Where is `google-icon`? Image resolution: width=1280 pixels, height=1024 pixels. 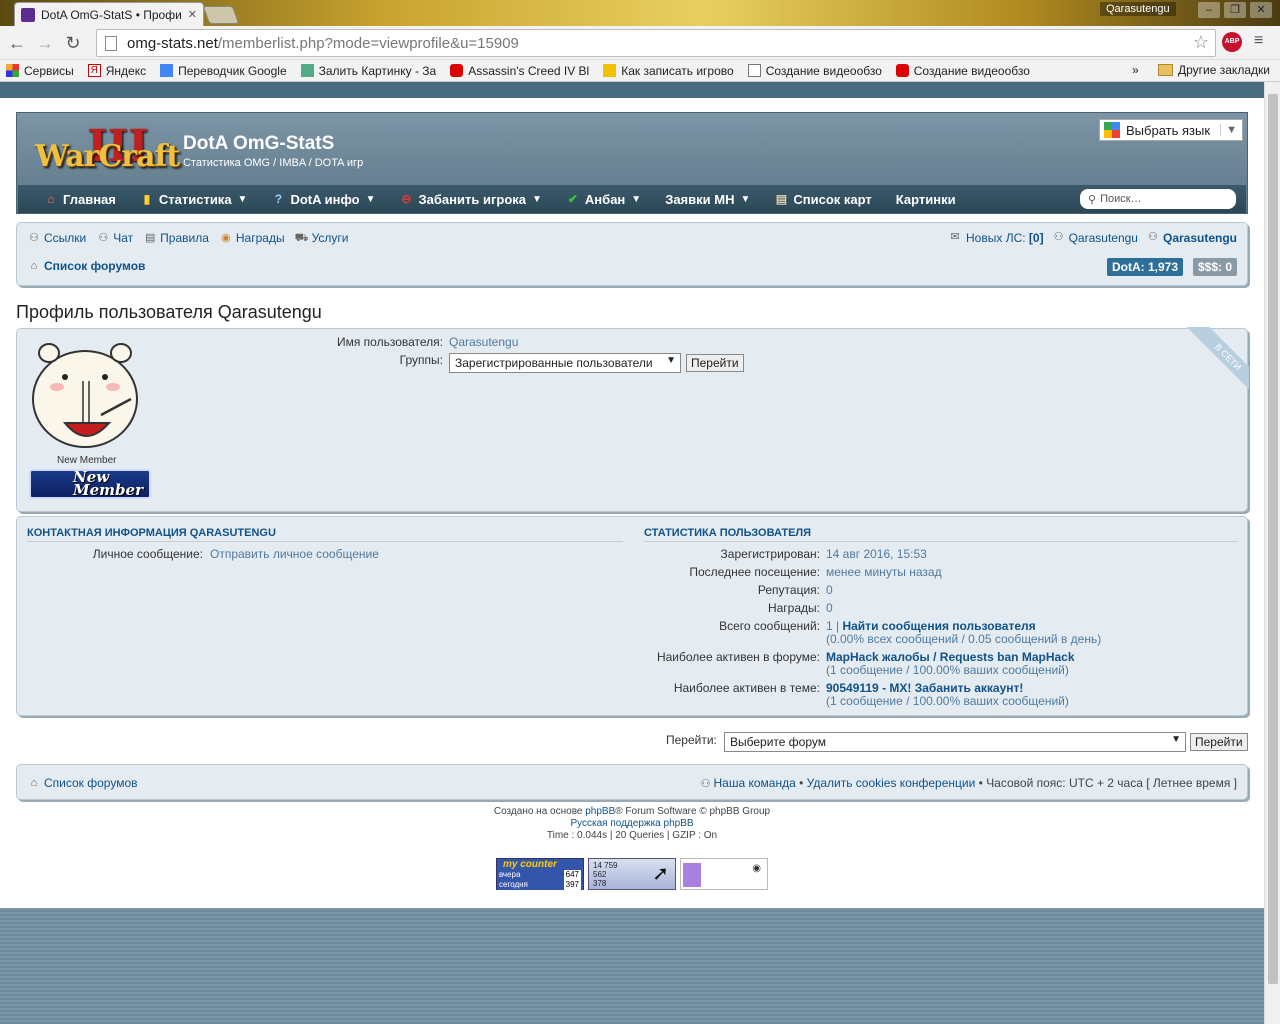
google-icon is located at coordinates (1112, 130).